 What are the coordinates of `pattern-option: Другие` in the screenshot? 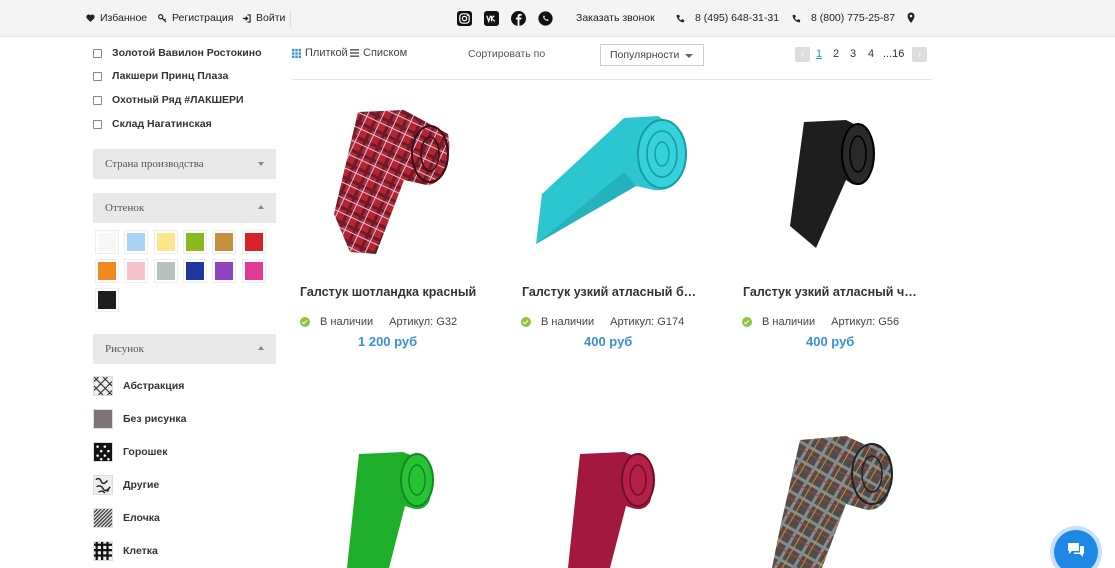 It's located at (126, 485).